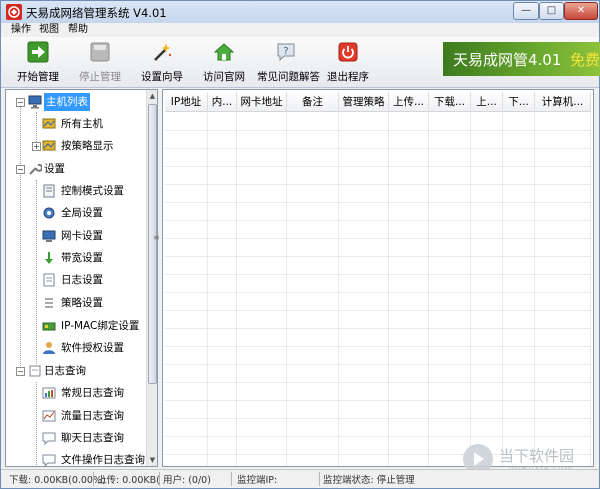 The image size is (600, 489). Describe the element at coordinates (65, 371) in the screenshot. I see `tree-label: 日志查询` at that location.